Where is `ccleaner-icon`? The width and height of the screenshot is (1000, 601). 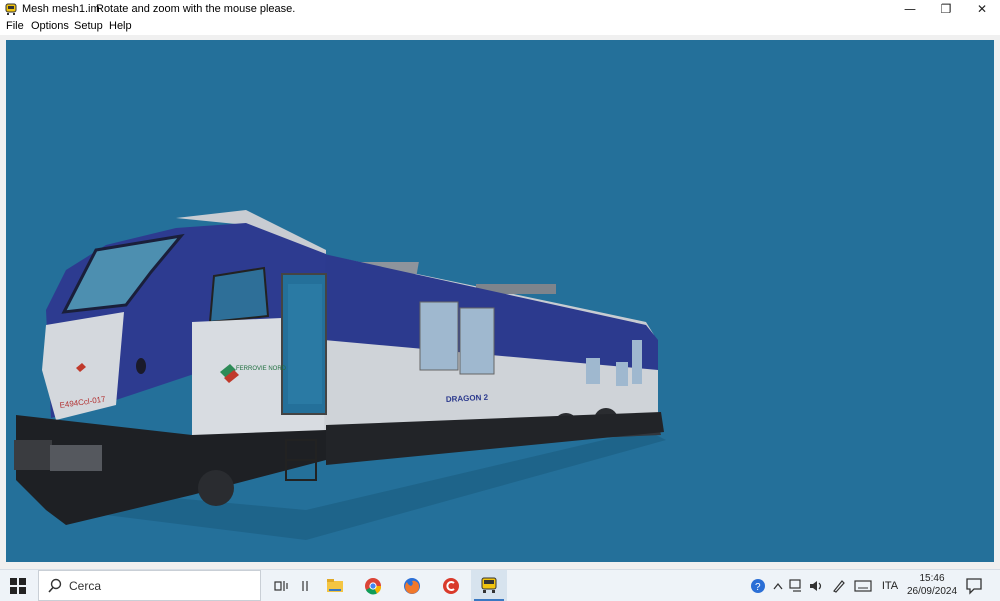
ccleaner-icon is located at coordinates (451, 586).